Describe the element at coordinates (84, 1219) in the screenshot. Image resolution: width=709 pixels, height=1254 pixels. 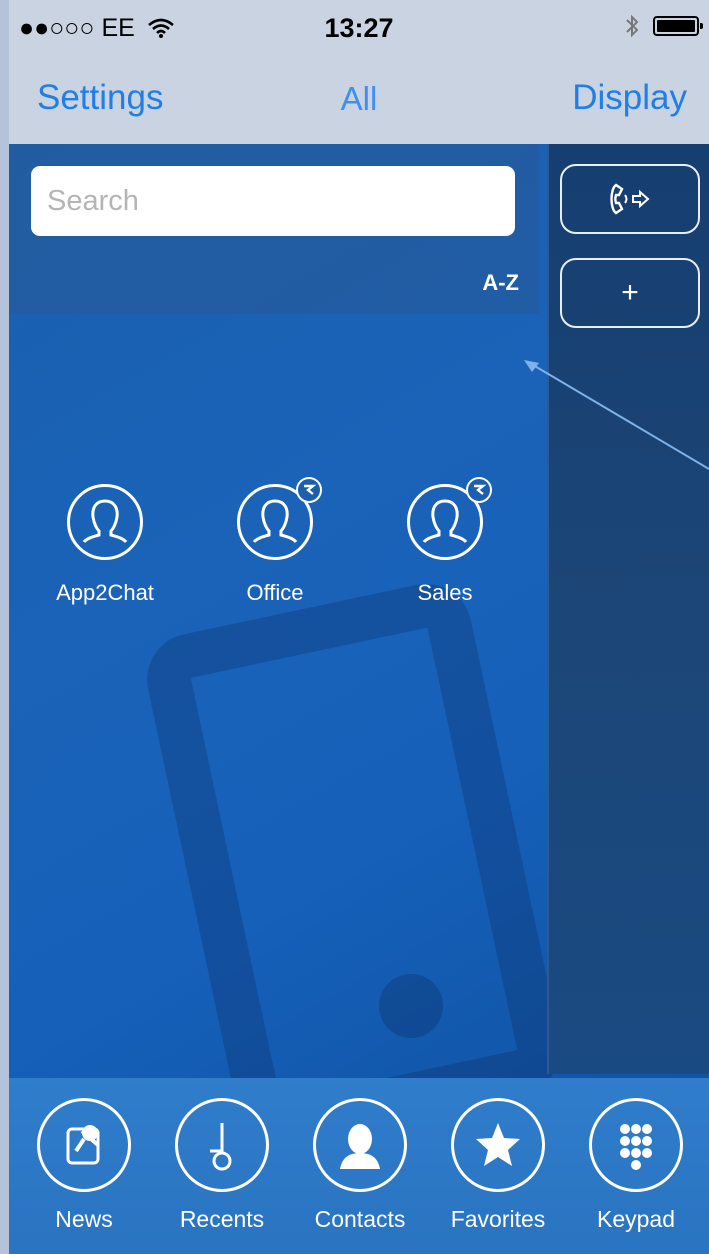
I see `tab-label: News` at that location.